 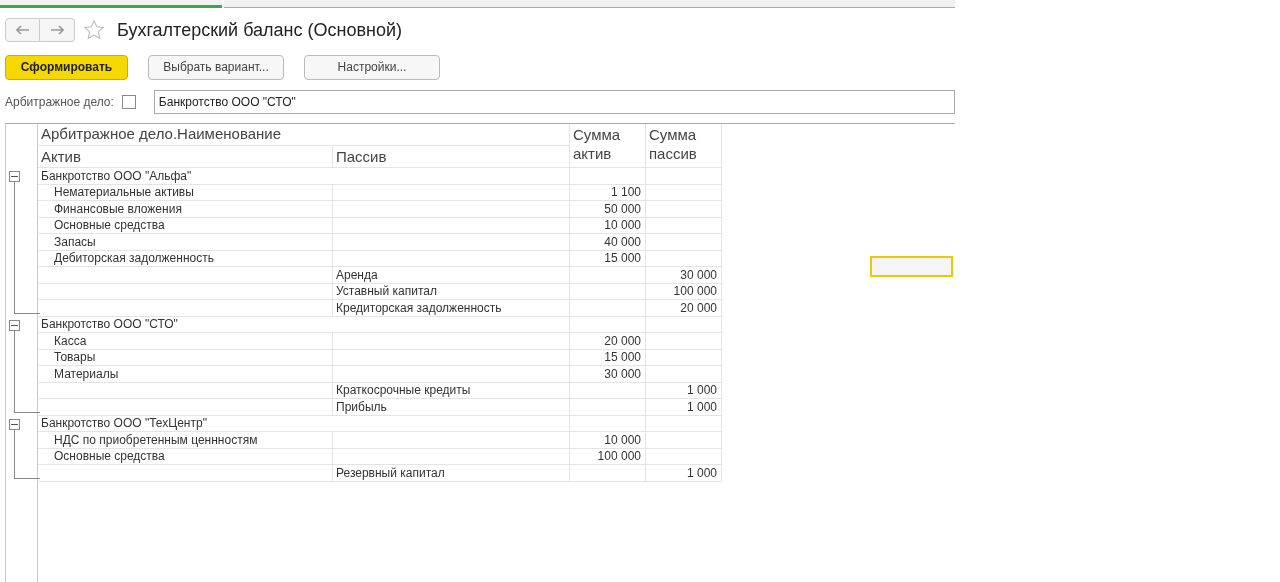 I want to click on window-title: Бухгалтерский баланс (Основной), so click(x=260, y=30).